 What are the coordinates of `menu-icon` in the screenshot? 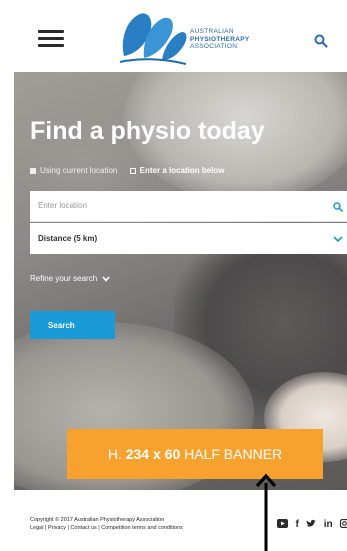 It's located at (51, 39).